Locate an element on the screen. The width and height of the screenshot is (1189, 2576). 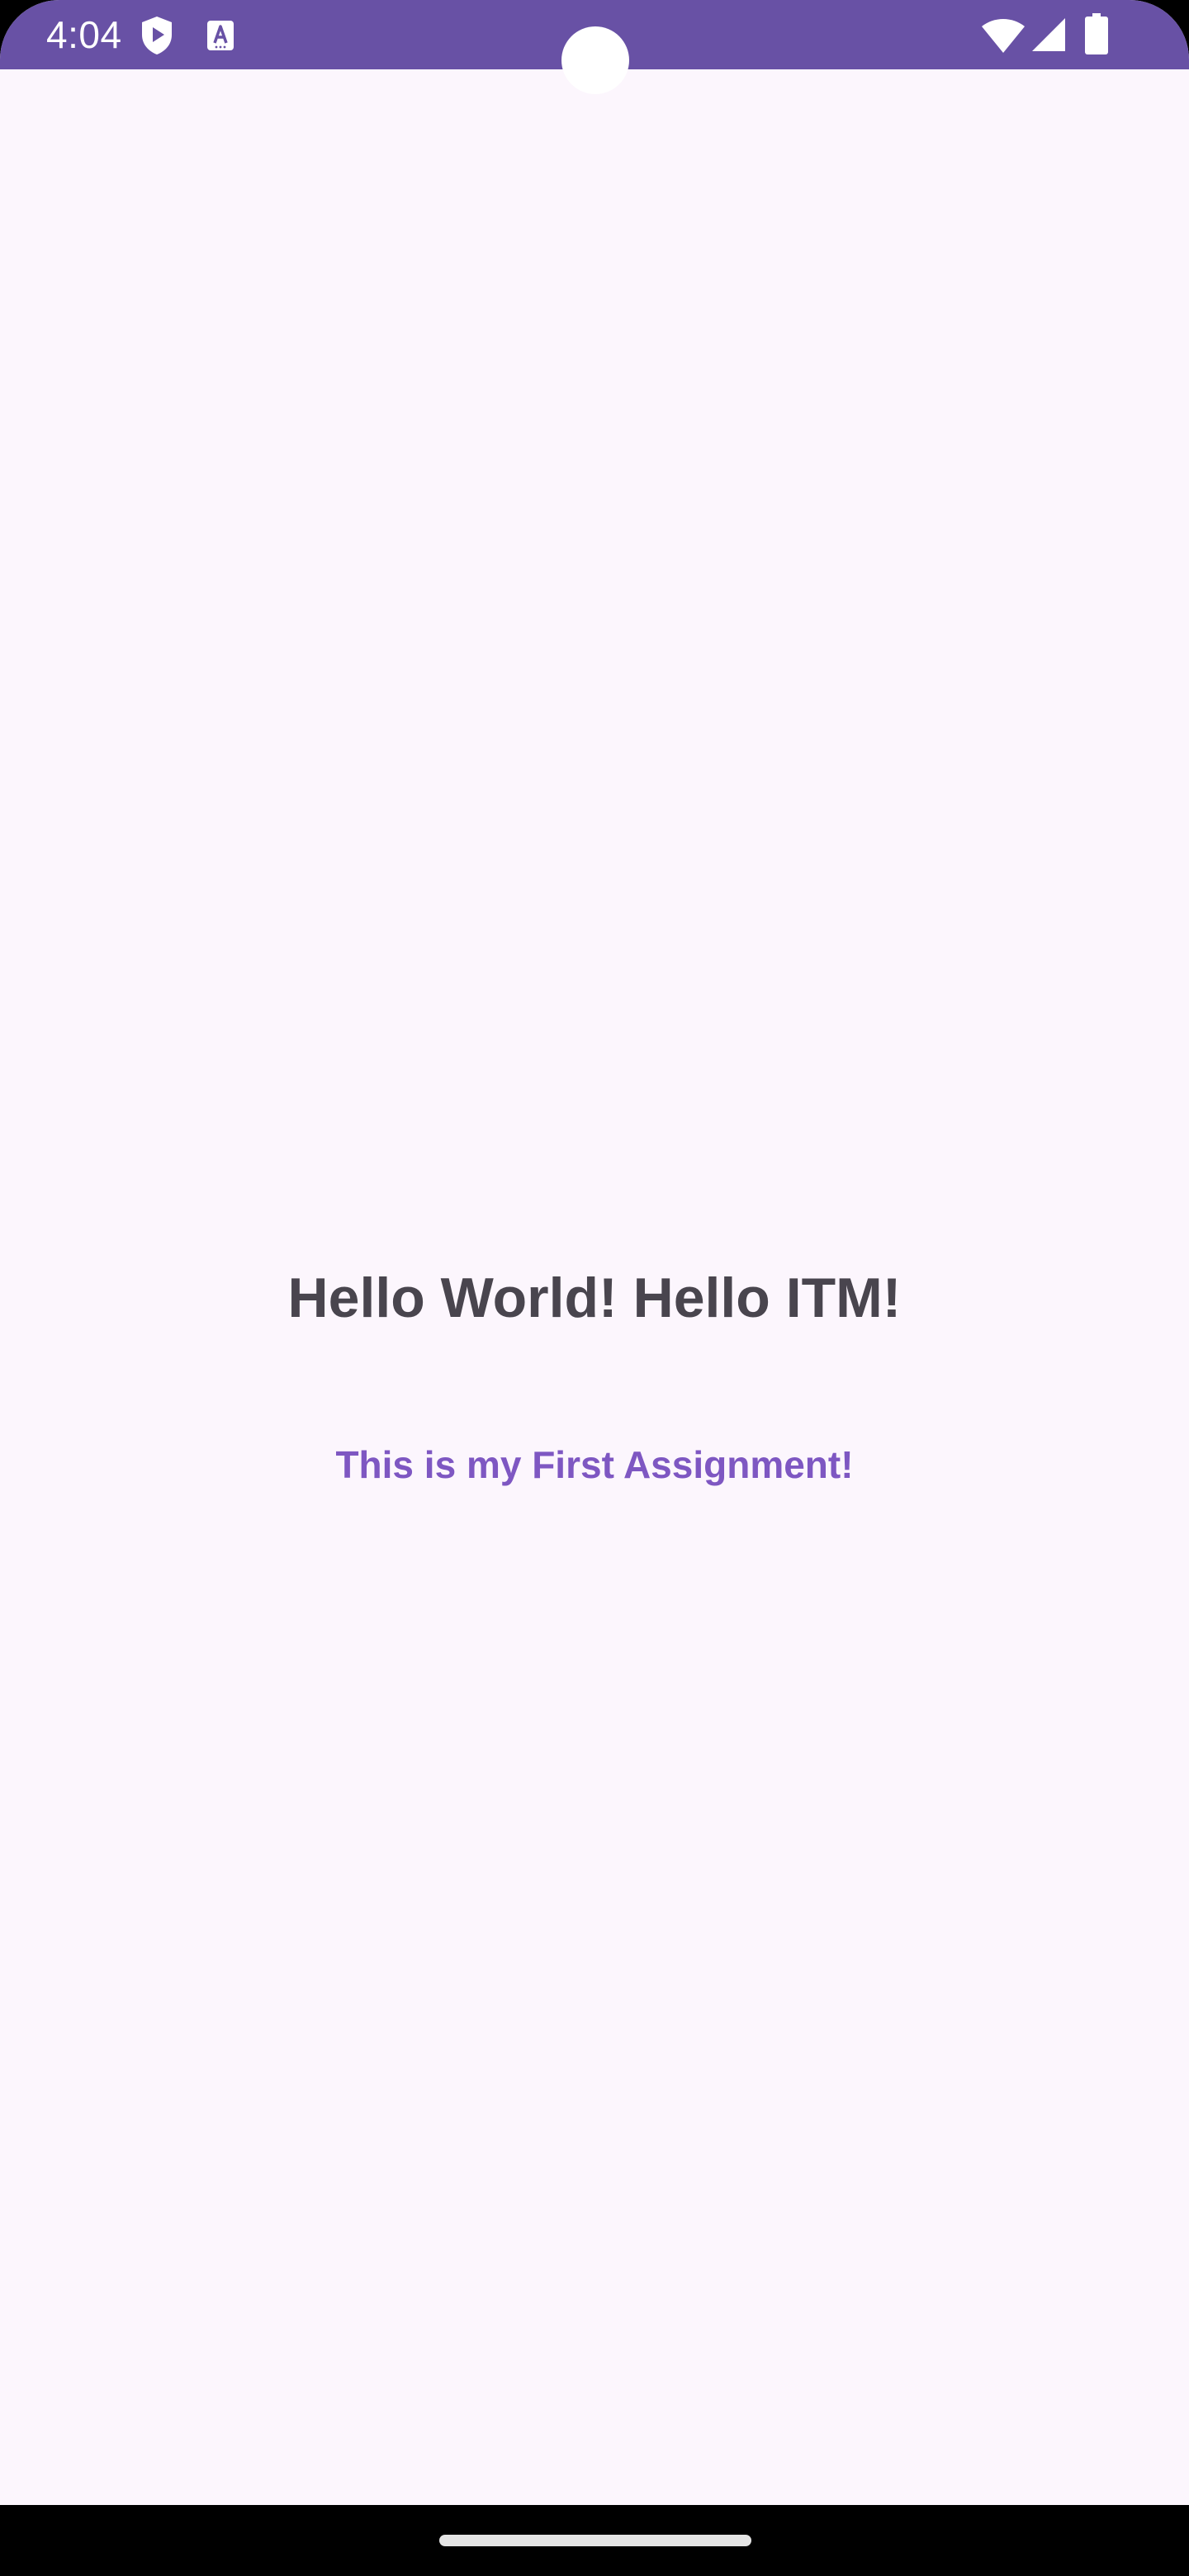
subtitle-text: This is my First Assignment! is located at coordinates (594, 1464).